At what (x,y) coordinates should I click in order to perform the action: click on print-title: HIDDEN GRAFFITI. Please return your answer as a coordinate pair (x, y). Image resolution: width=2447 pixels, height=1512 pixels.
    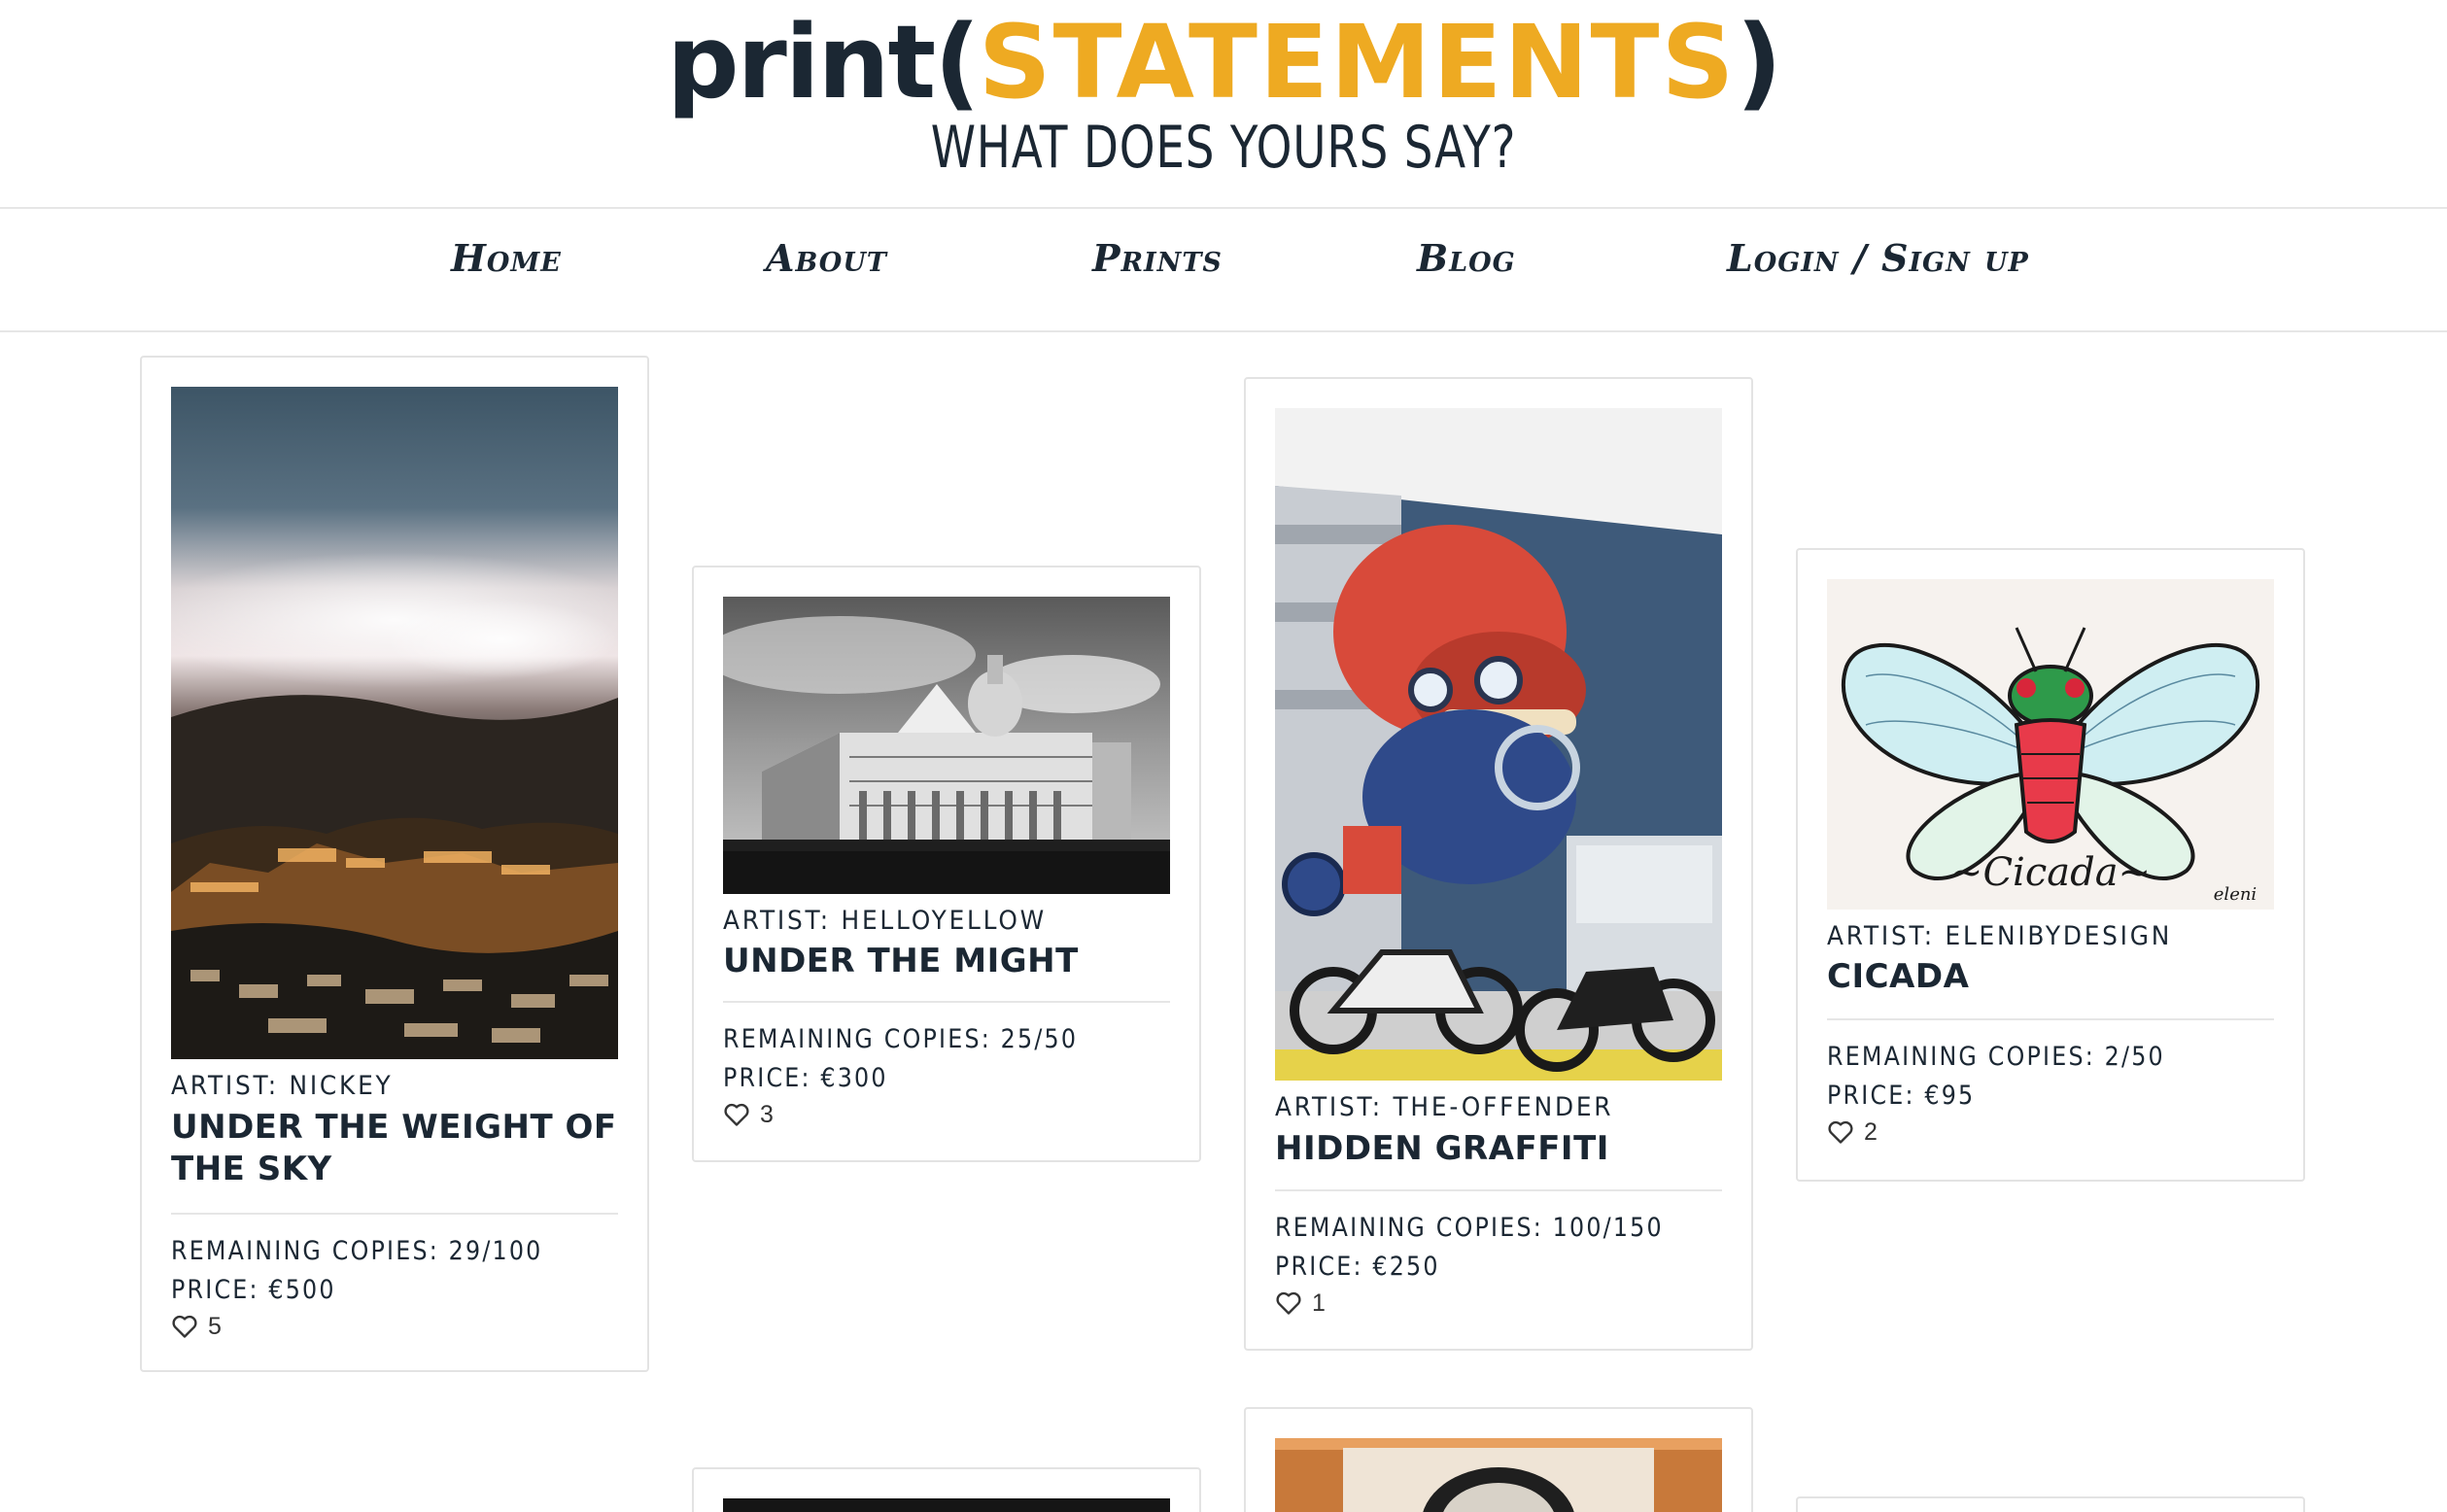
    Looking at the image, I should click on (1503, 1149).